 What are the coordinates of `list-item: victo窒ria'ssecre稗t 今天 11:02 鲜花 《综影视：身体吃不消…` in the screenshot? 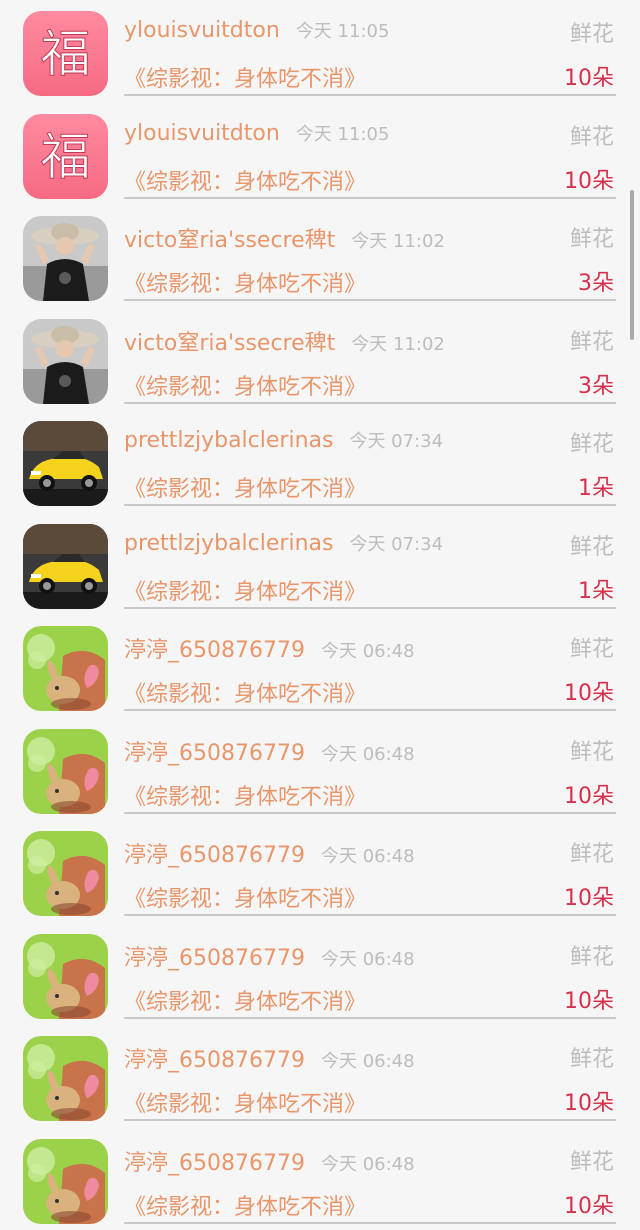 It's located at (320, 256).